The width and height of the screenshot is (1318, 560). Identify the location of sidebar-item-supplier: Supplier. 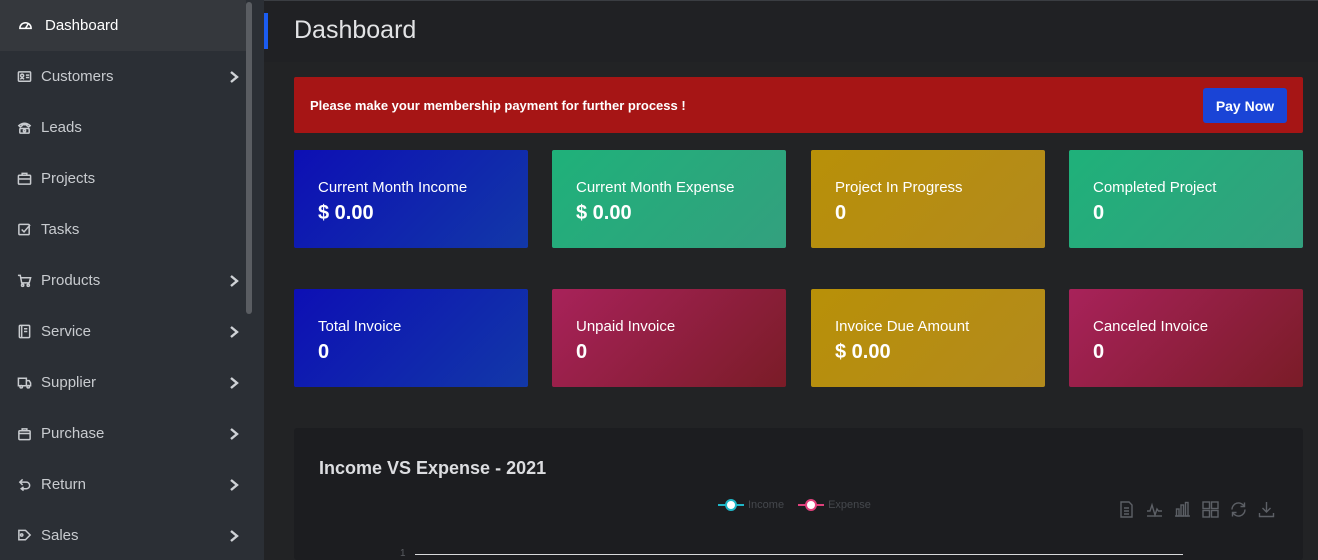
(123, 382).